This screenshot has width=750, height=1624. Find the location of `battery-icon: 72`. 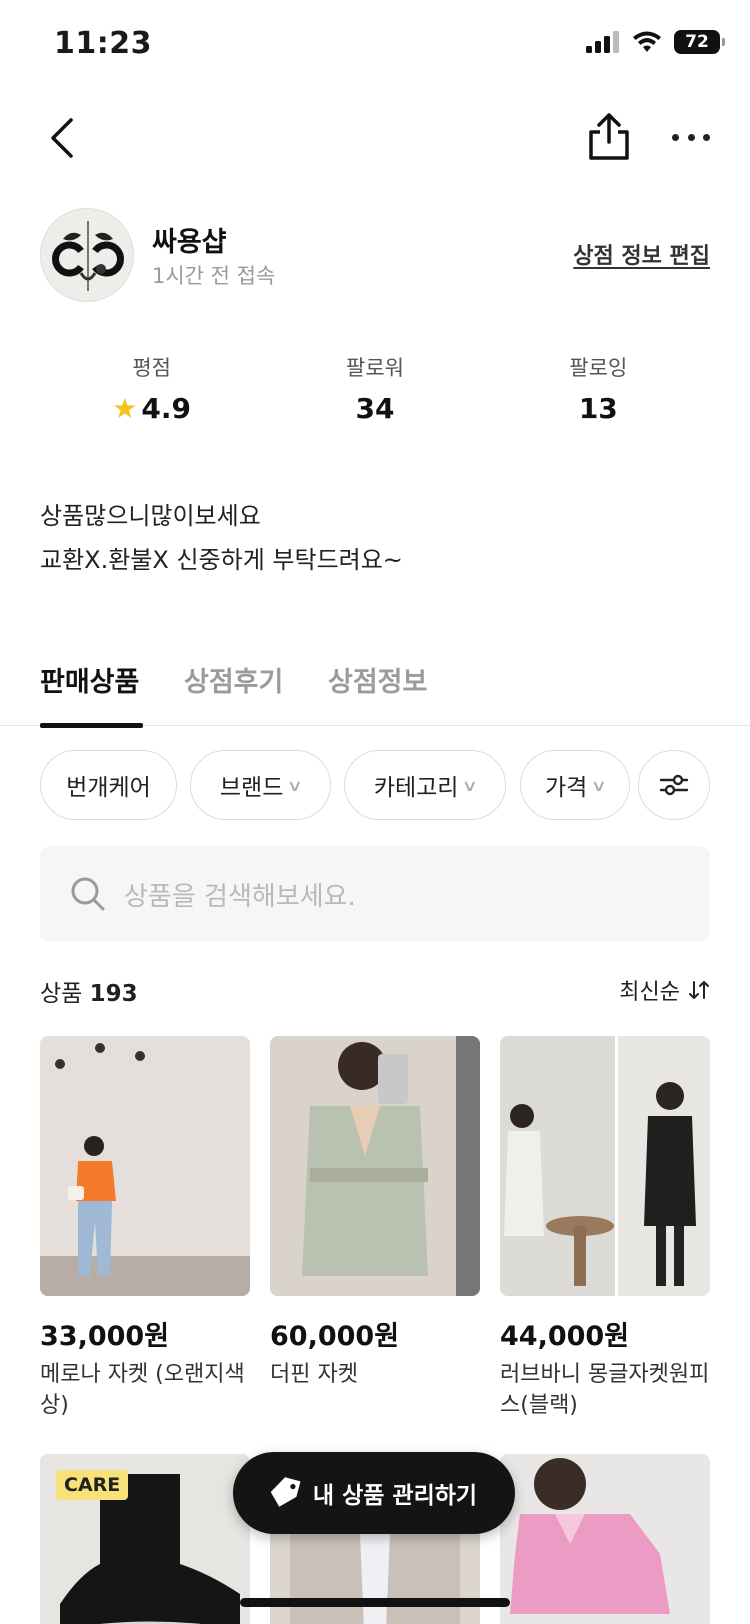

battery-icon: 72 is located at coordinates (699, 42).